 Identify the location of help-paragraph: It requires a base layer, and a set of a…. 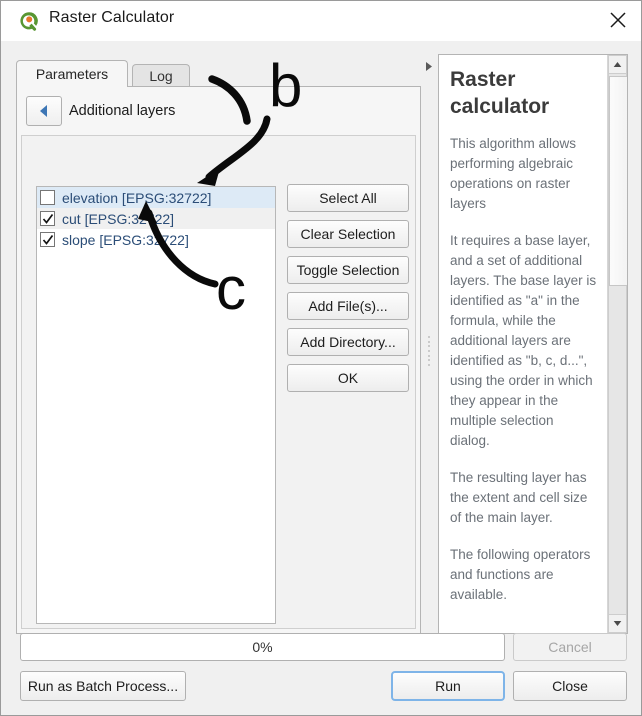
(523, 340).